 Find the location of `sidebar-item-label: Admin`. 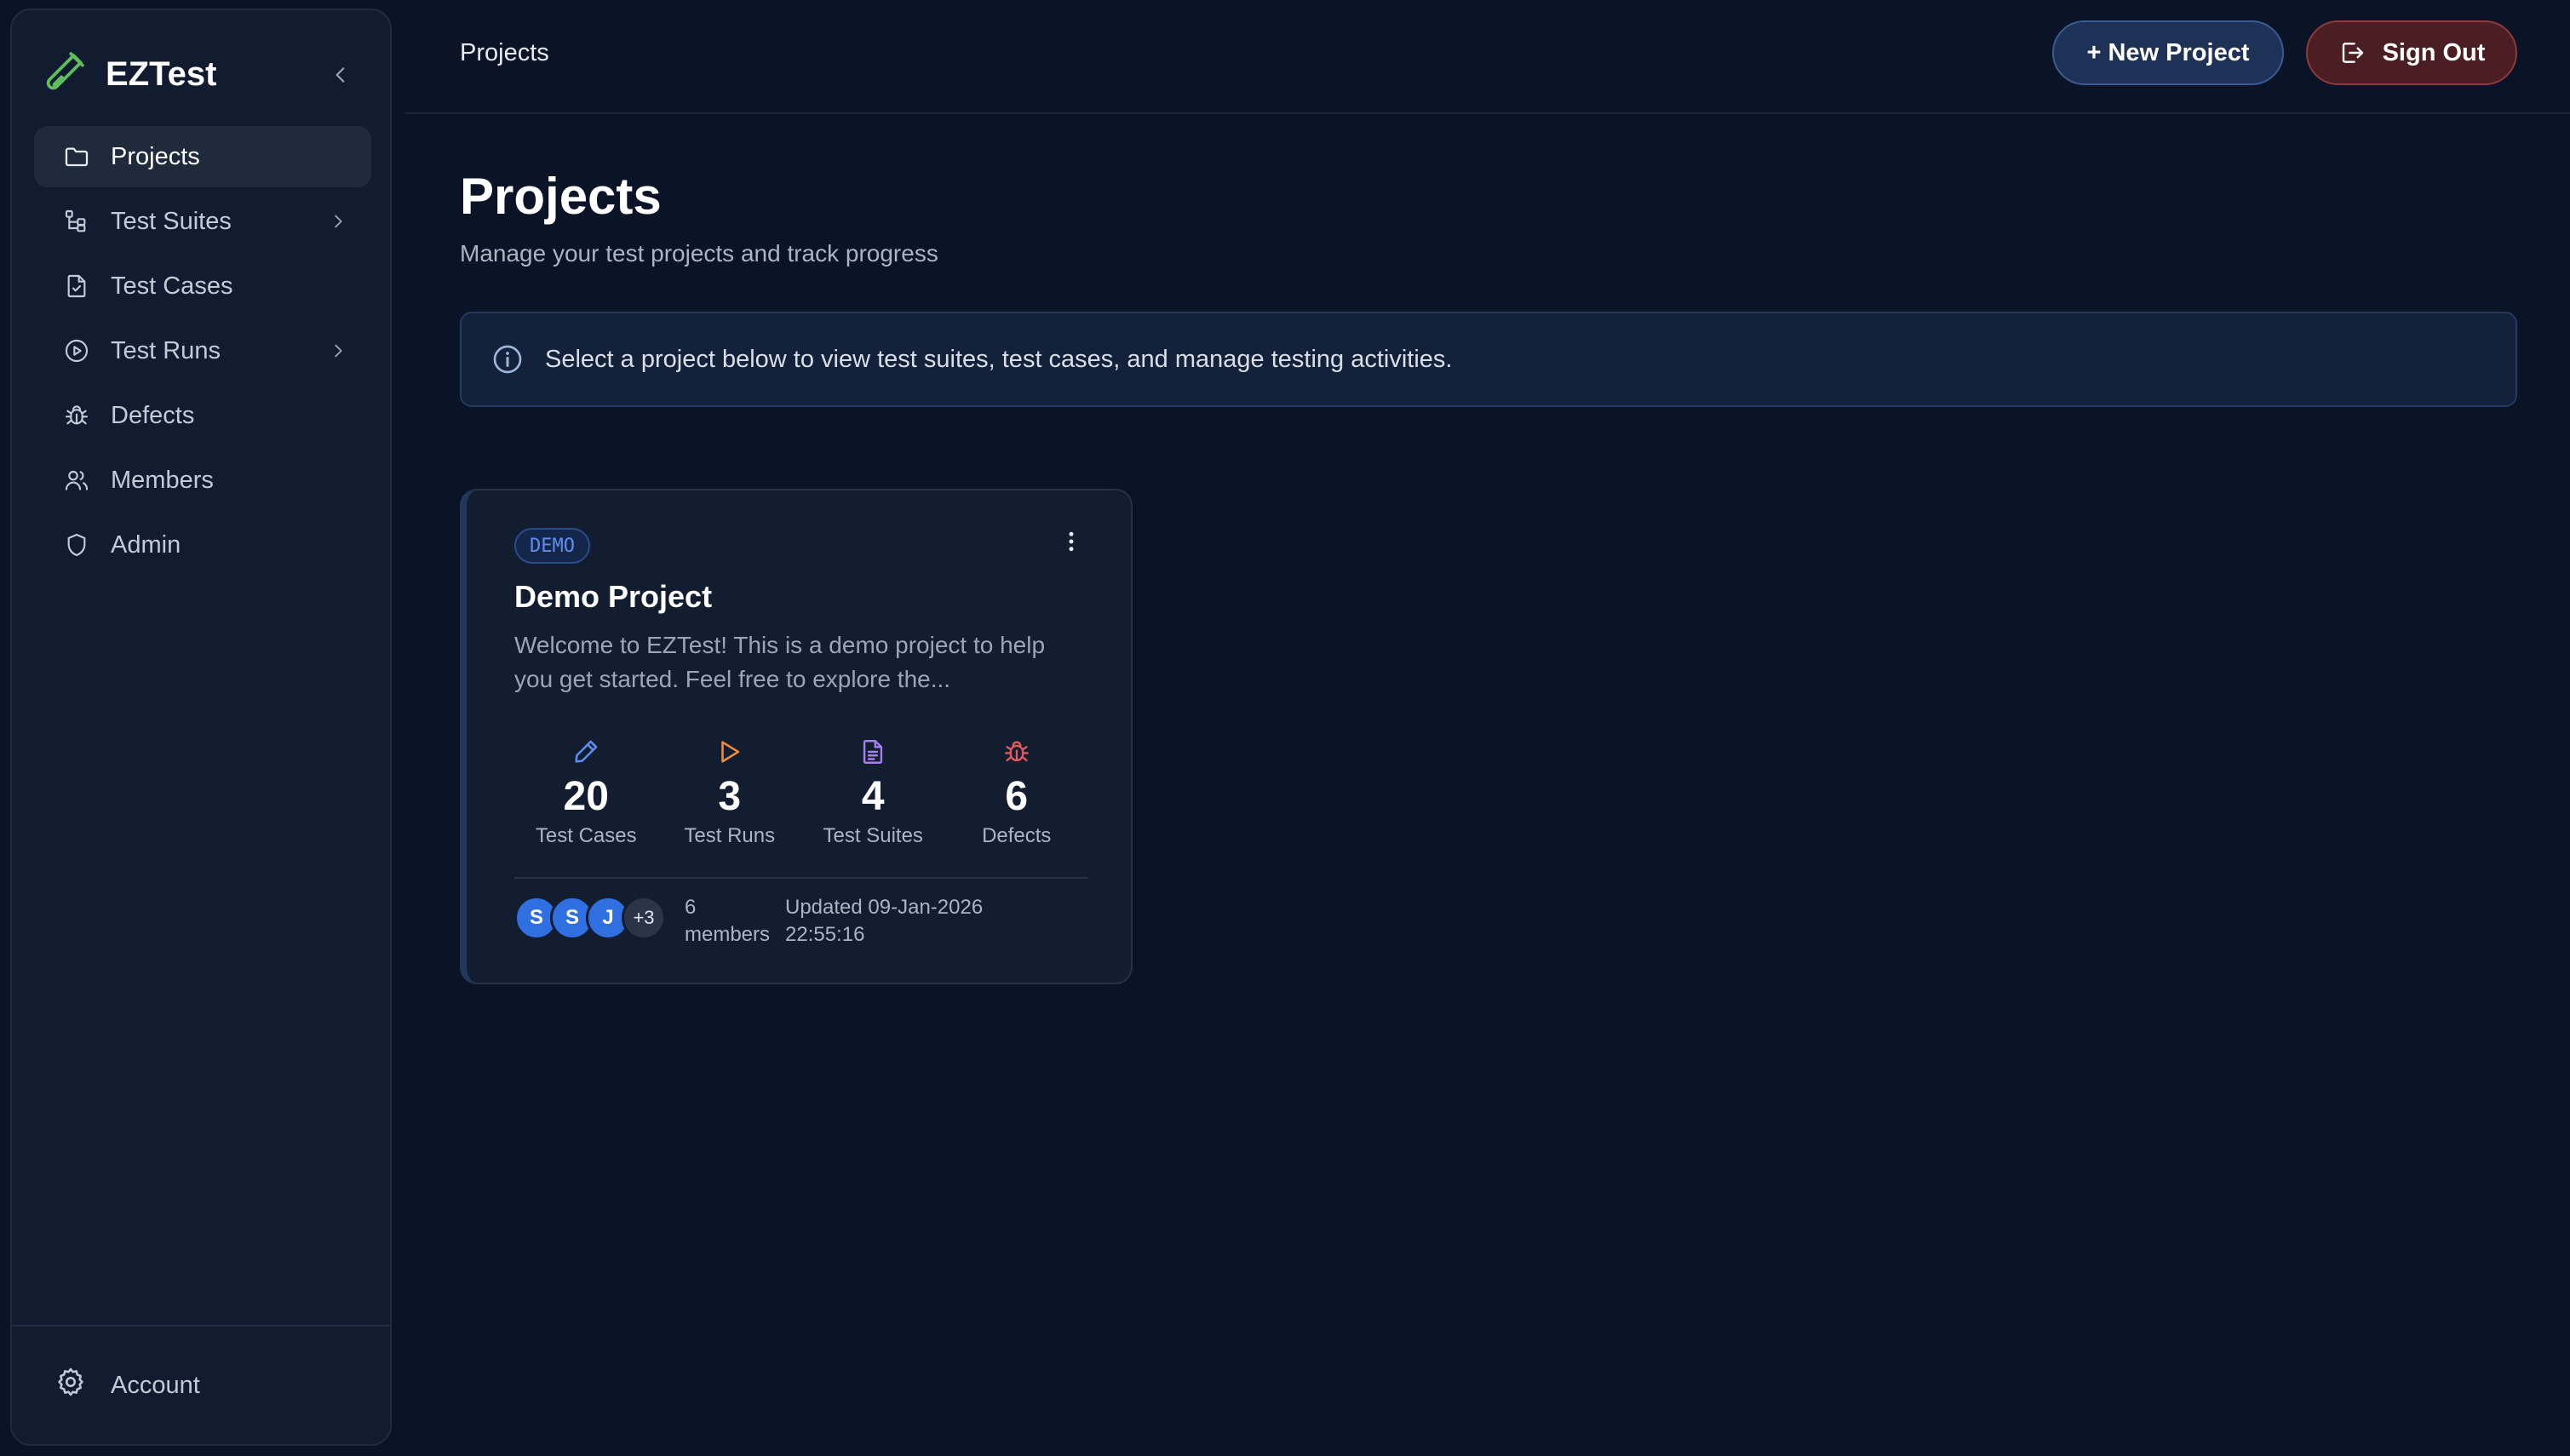

sidebar-item-label: Admin is located at coordinates (146, 545).